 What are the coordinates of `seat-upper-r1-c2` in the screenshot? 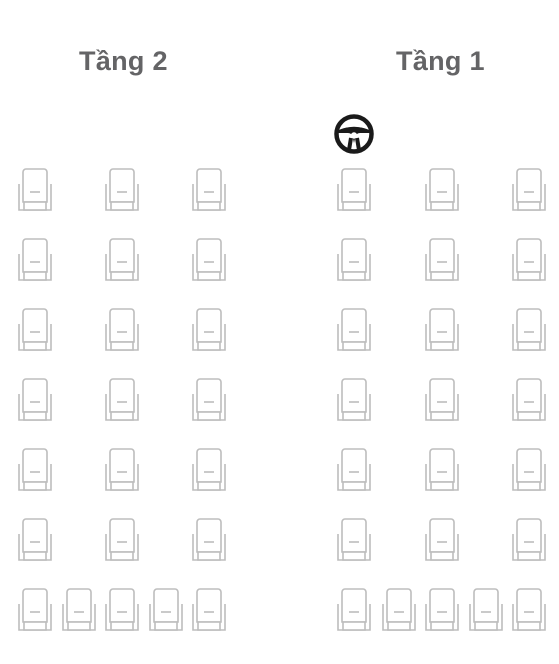 It's located at (122, 190).